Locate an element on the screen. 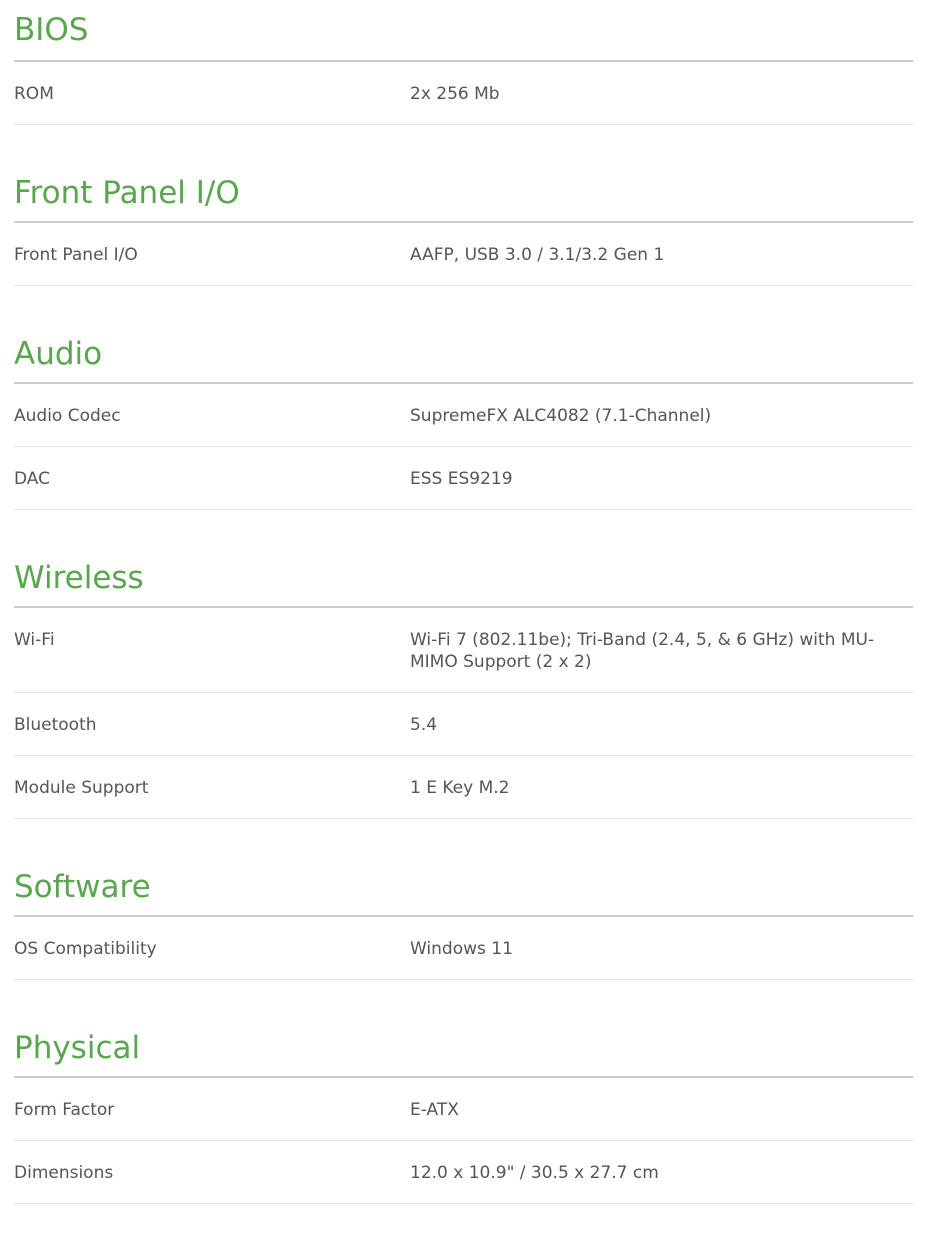 The image size is (927, 1234). spec-row-form-factor: Form Factor E-ATX is located at coordinates (463, 1109).